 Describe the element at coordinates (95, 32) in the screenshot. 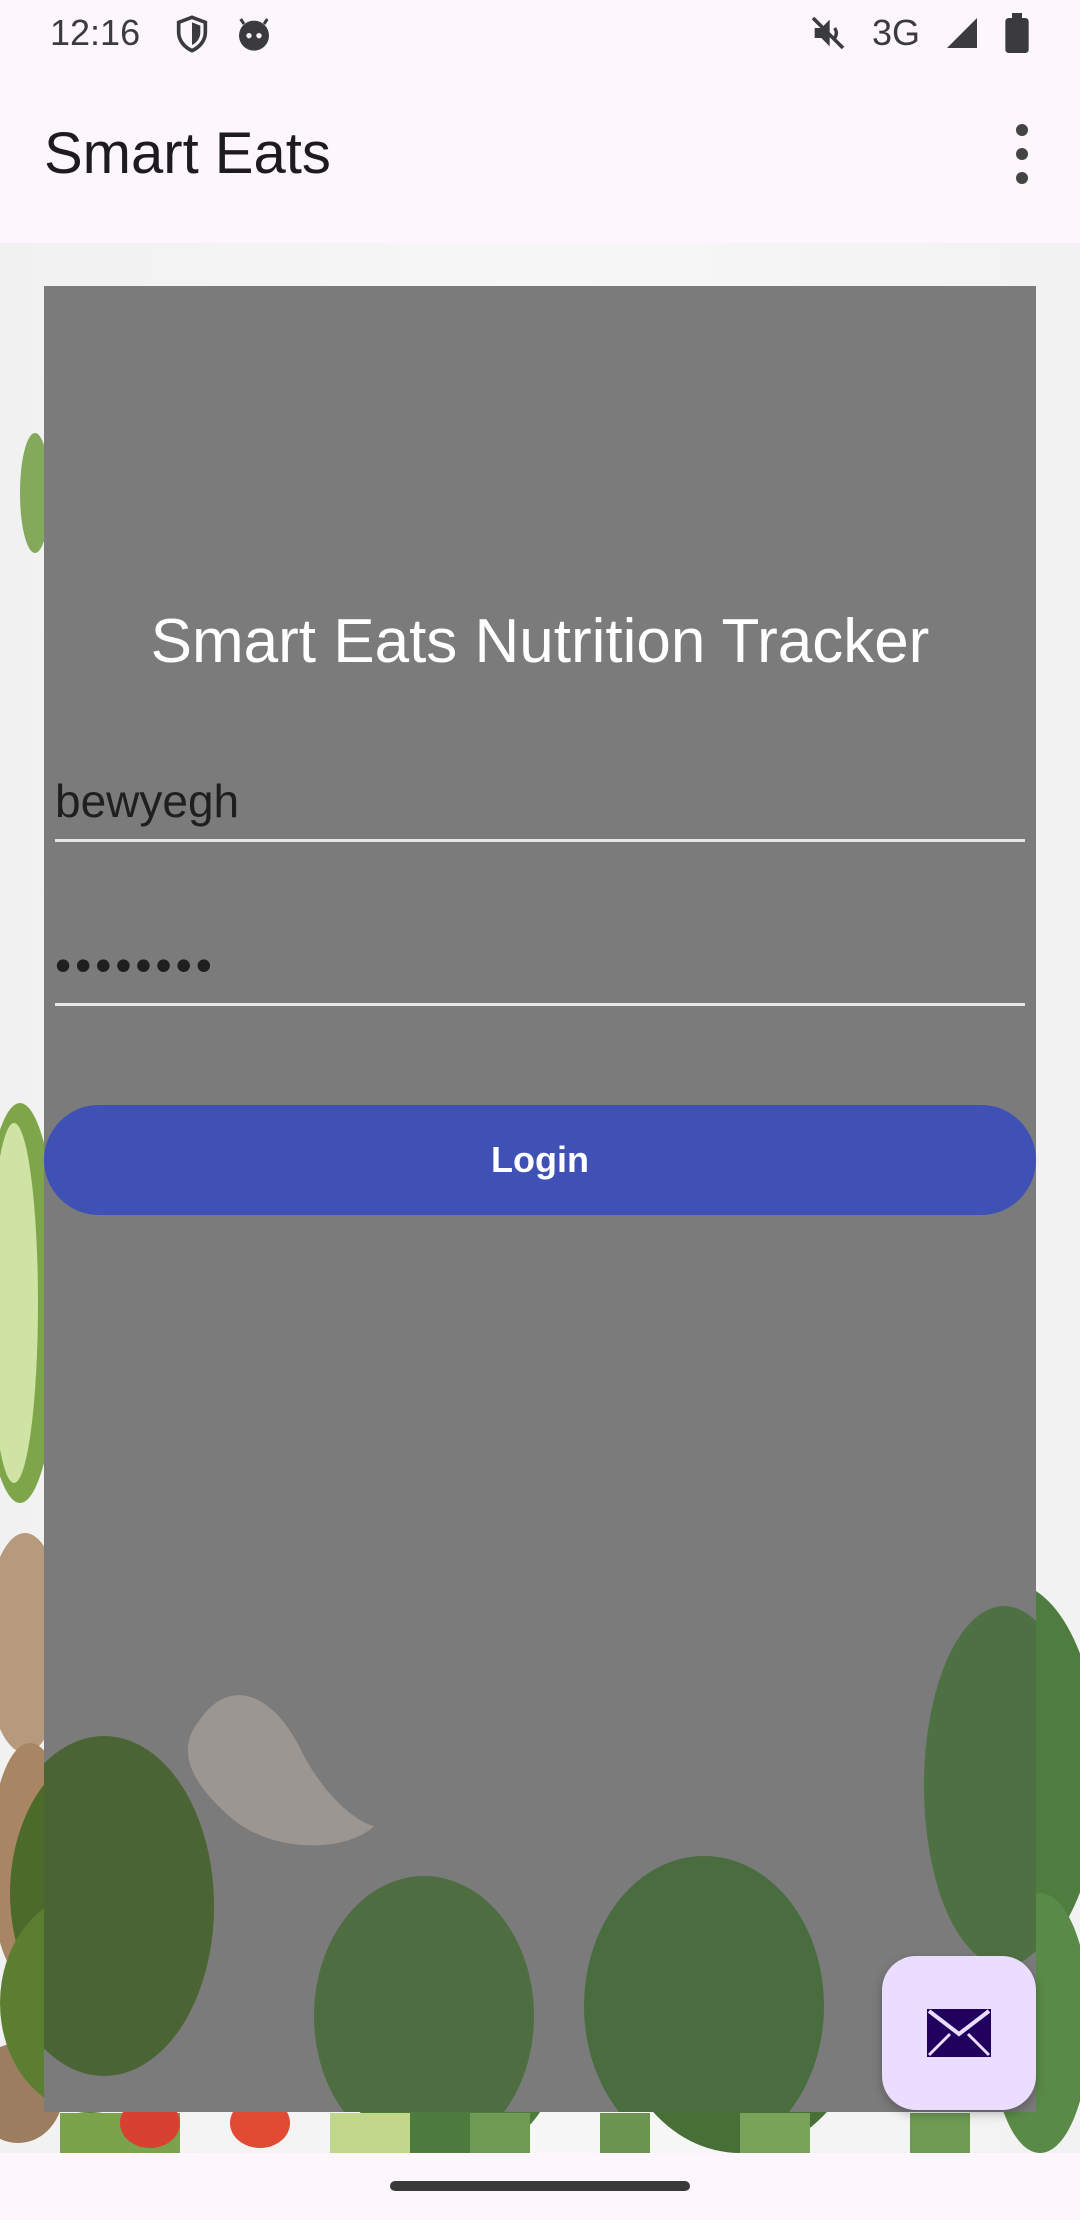

I see `status-time: 12:16` at that location.